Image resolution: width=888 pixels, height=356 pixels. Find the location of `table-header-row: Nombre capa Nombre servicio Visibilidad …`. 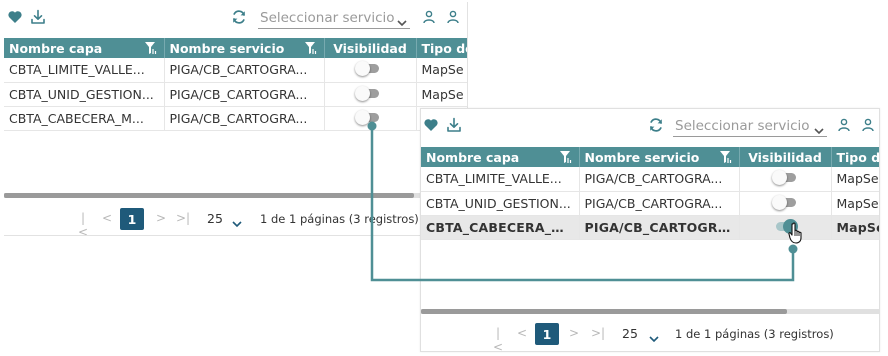

table-header-row: Nombre capa Nombre servicio Visibilidad … is located at coordinates (235, 48).